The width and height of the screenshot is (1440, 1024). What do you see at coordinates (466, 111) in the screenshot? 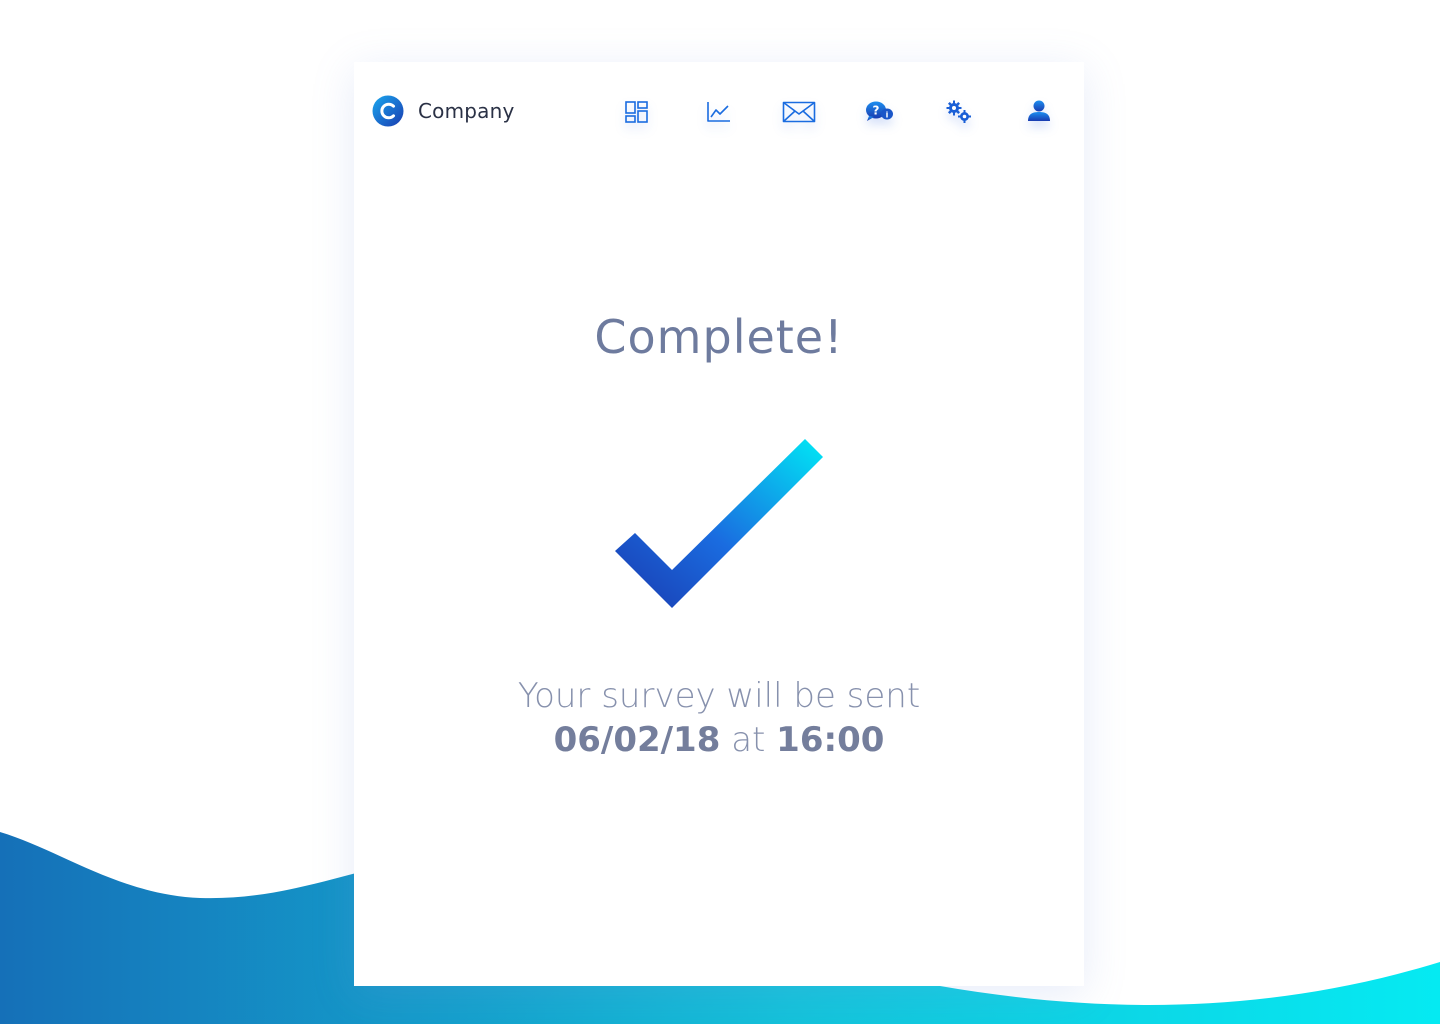
I see `brand-name: Company` at bounding box center [466, 111].